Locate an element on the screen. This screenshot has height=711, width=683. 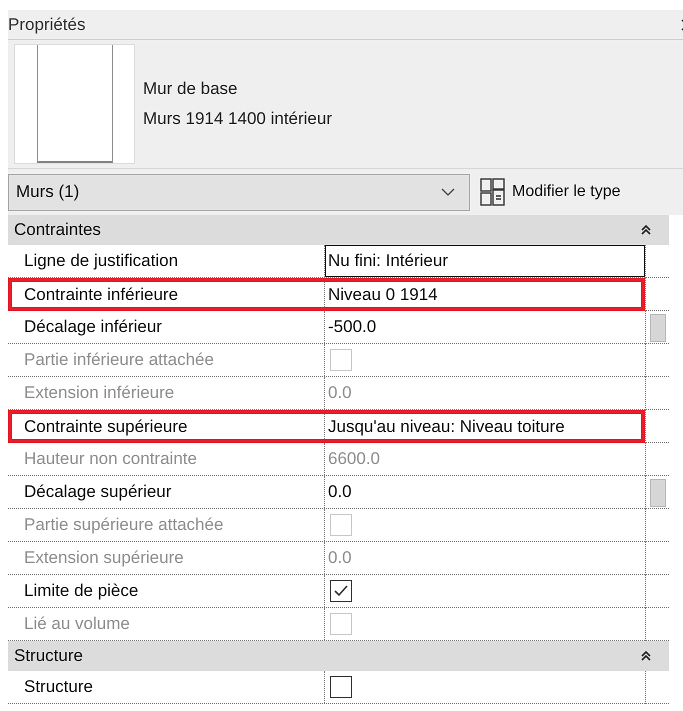
edit-type-icon is located at coordinates (493, 192).